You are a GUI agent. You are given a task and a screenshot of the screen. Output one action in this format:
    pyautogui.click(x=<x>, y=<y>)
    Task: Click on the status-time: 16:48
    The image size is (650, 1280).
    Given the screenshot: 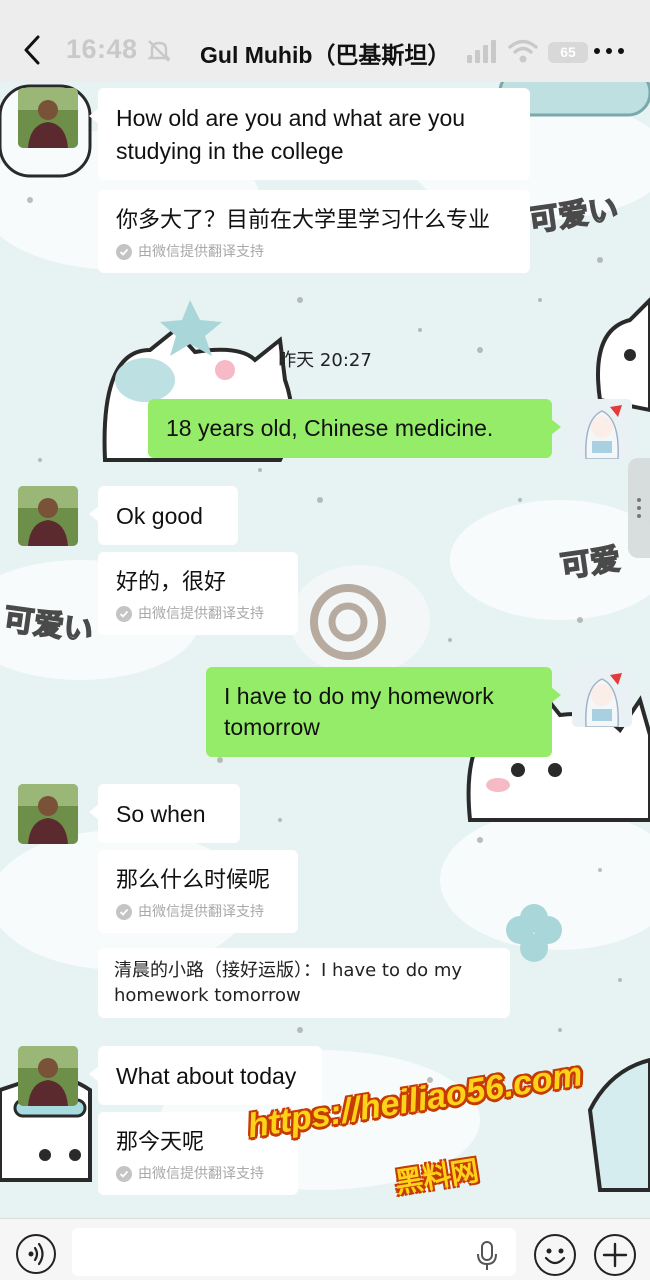 What is the action you would take?
    pyautogui.click(x=102, y=49)
    